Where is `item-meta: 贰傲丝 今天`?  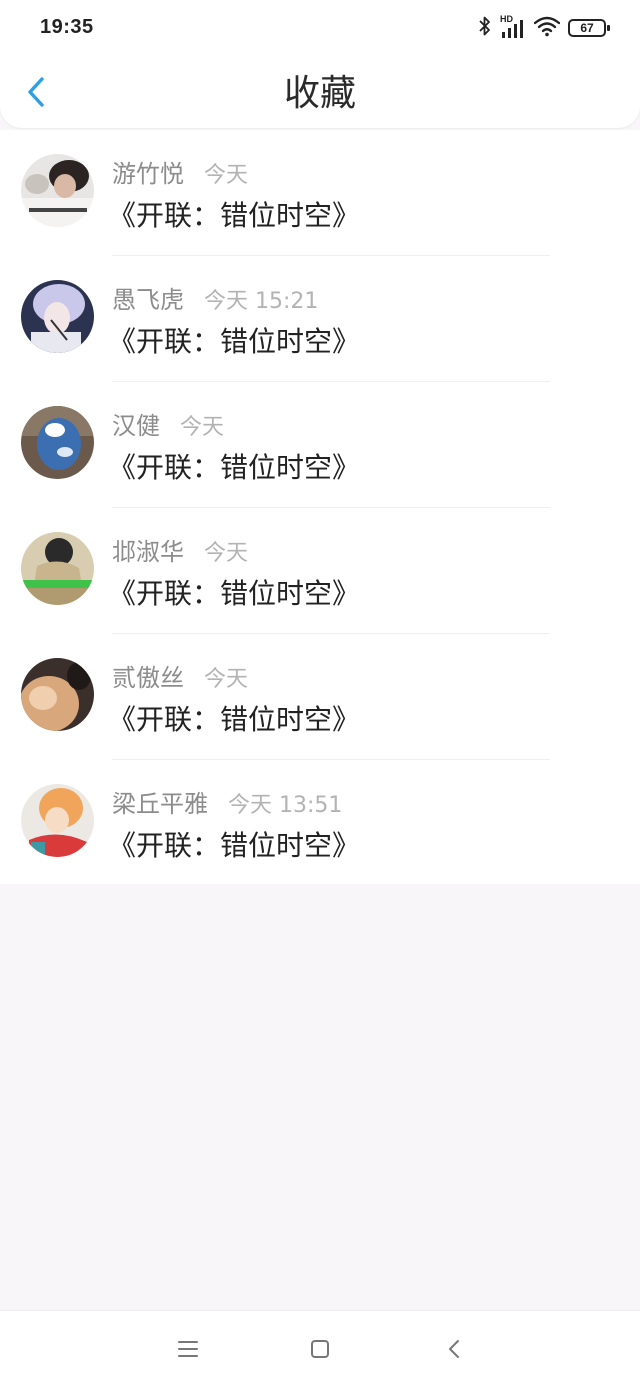 item-meta: 贰傲丝 今天 is located at coordinates (180, 675).